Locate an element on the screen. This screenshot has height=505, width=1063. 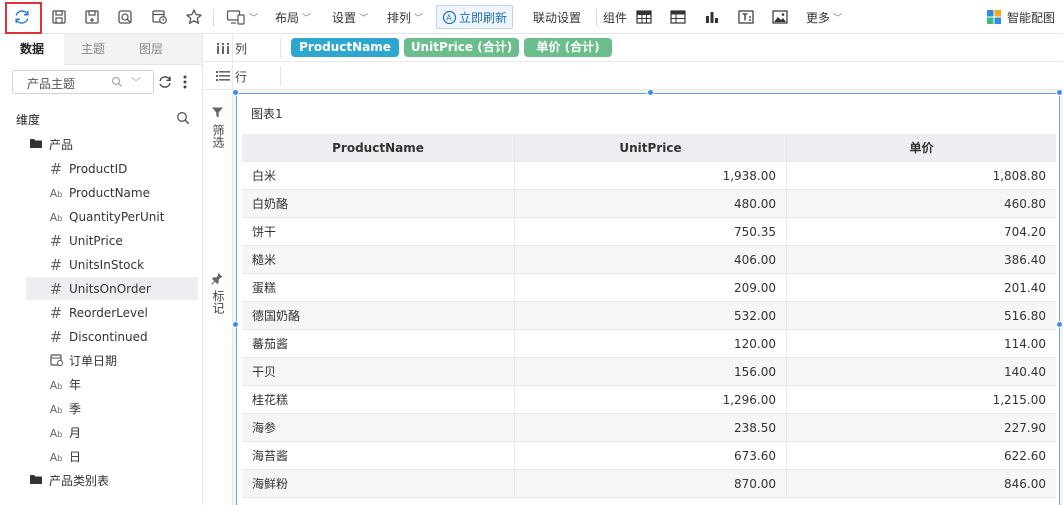
field-item-label: UnitPrice is located at coordinates (96, 240).